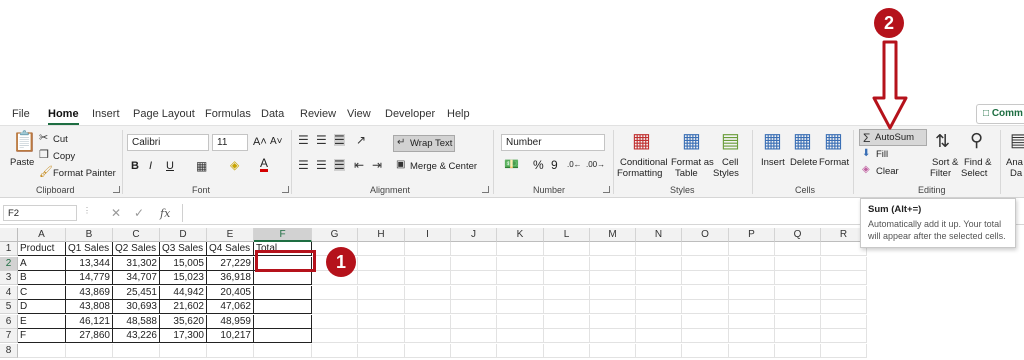  What do you see at coordinates (9, 235) in the screenshot?
I see `select-all-corner` at bounding box center [9, 235].